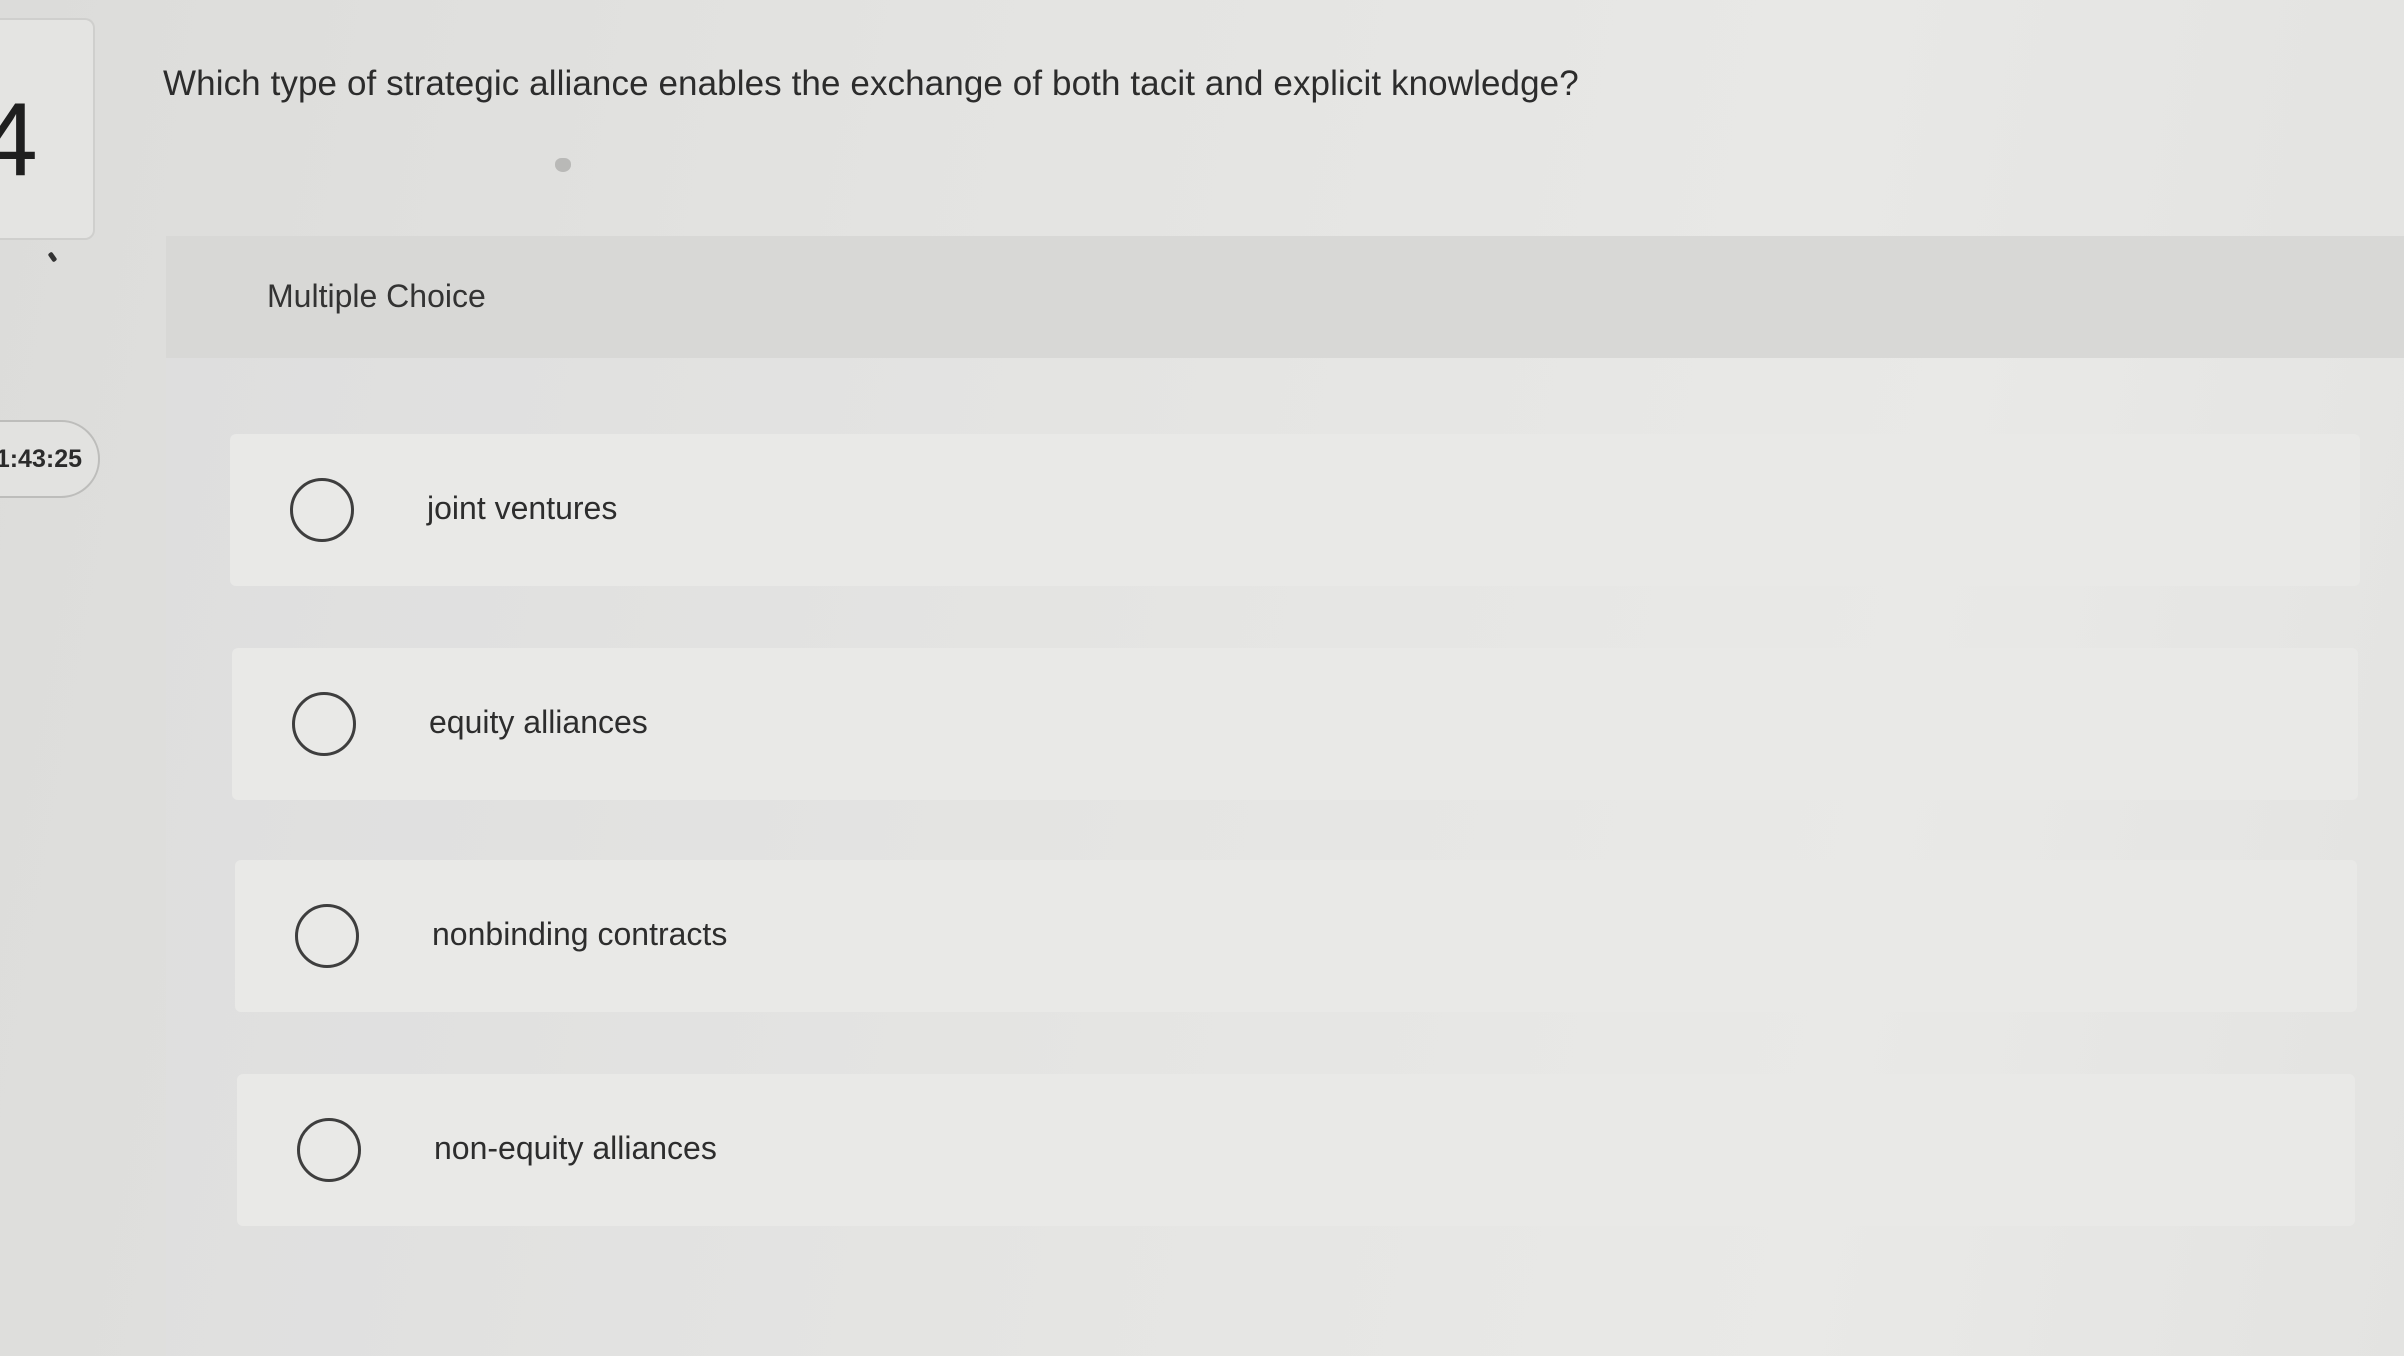 Image resolution: width=2404 pixels, height=1356 pixels. I want to click on question-number-box: 4, so click(47, 129).